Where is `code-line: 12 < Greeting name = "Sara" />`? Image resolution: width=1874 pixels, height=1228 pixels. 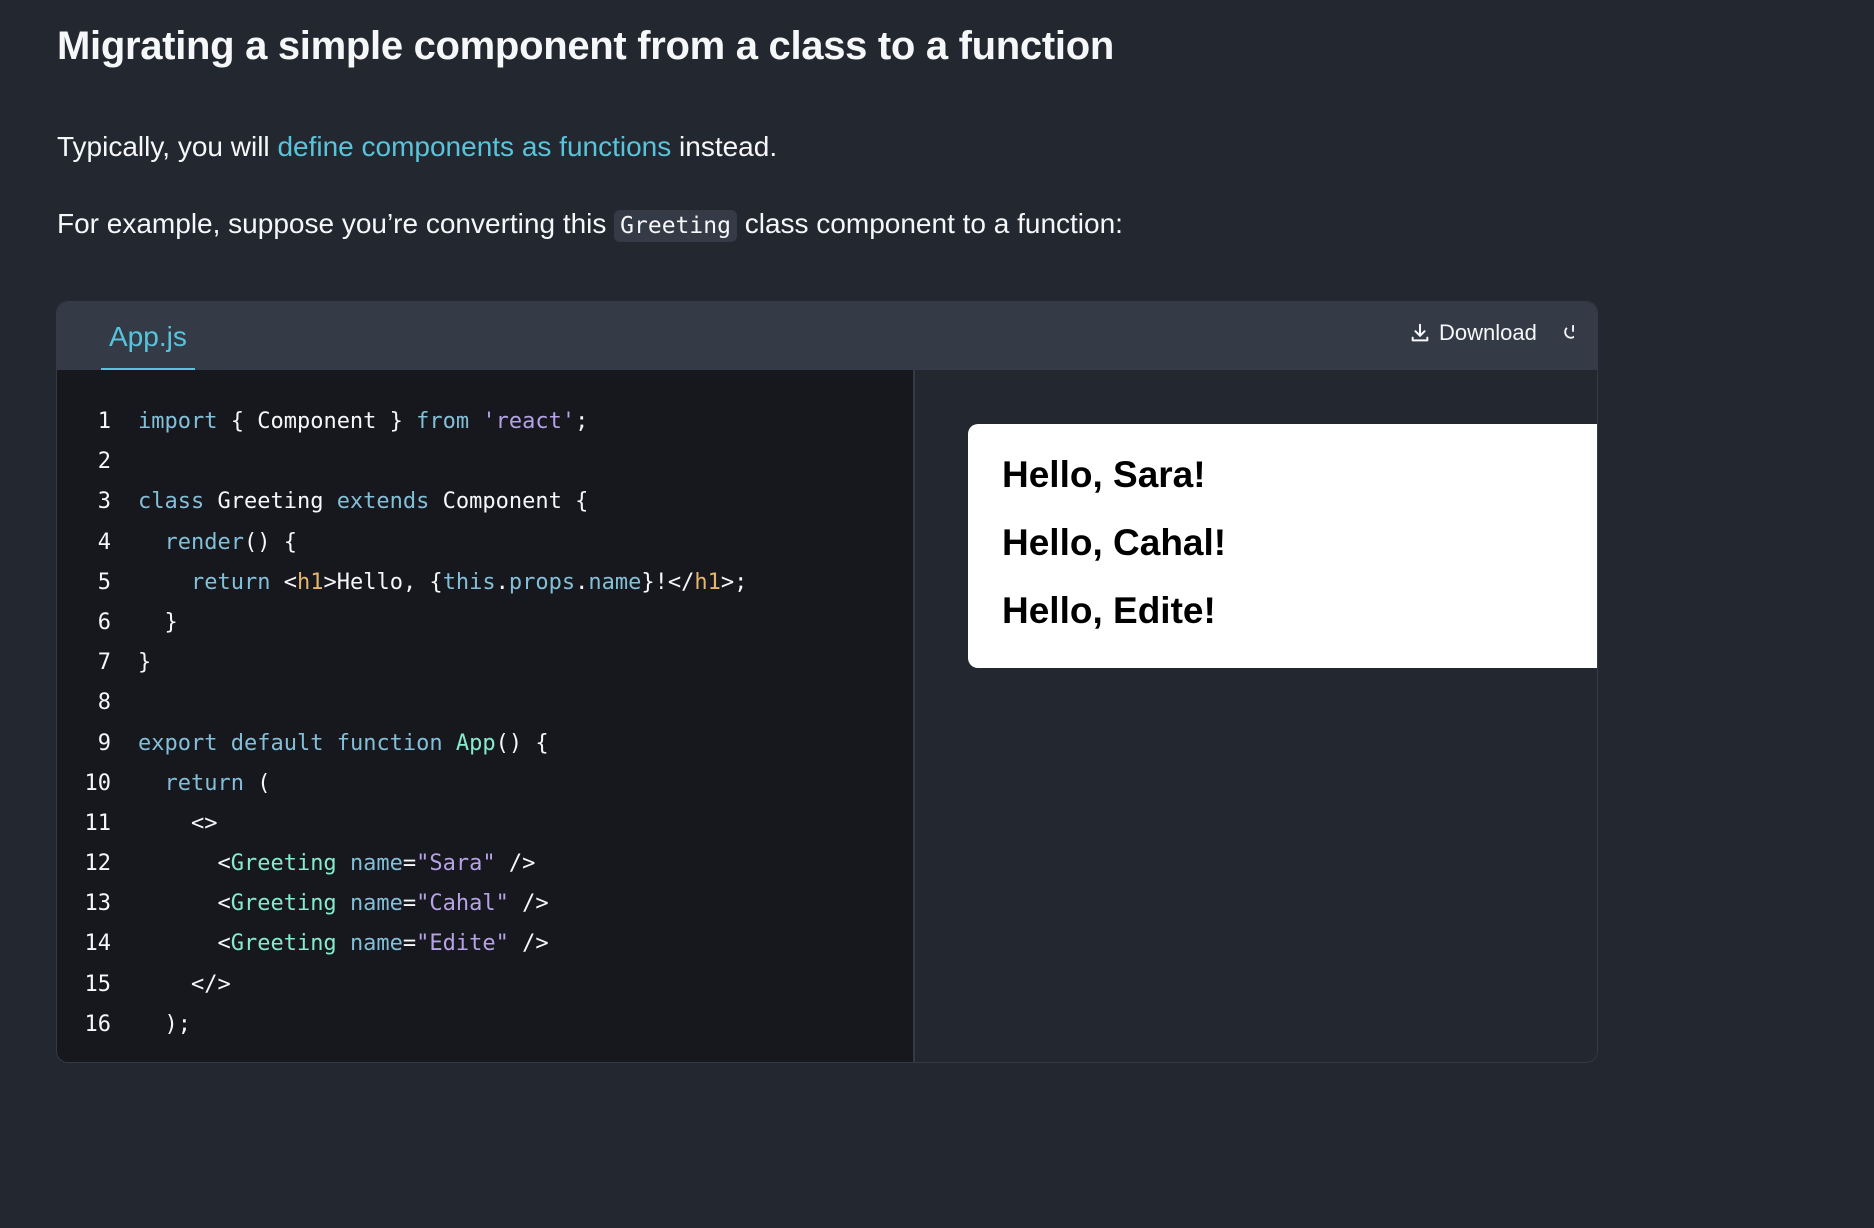 code-line: 12 < Greeting name = "Sara" /> is located at coordinates (402, 864).